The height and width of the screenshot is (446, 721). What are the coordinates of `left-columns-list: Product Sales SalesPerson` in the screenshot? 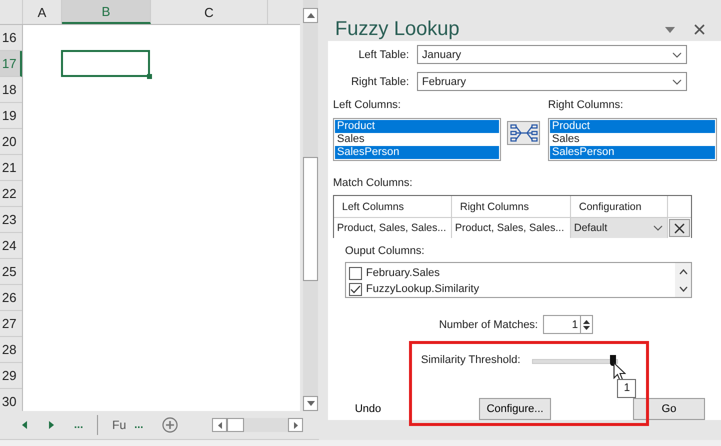 It's located at (417, 139).